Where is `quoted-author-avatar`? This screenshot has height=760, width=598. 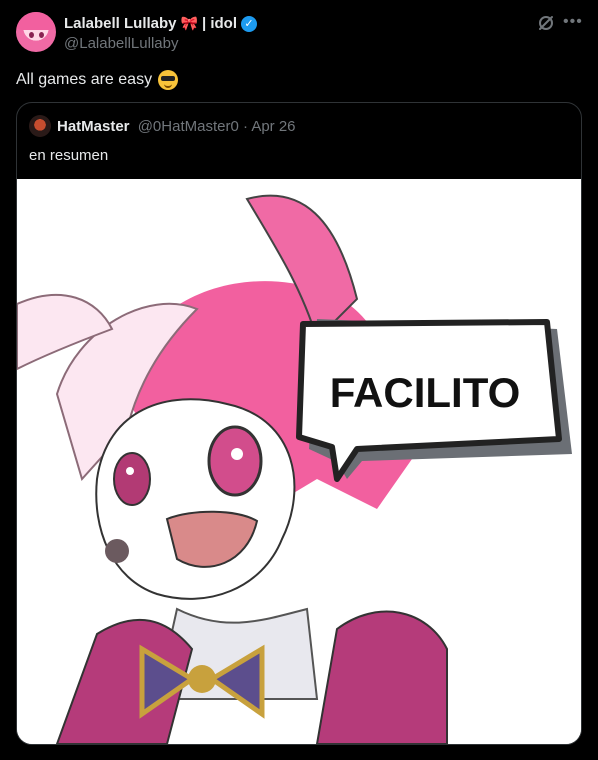
quoted-author-avatar is located at coordinates (40, 126).